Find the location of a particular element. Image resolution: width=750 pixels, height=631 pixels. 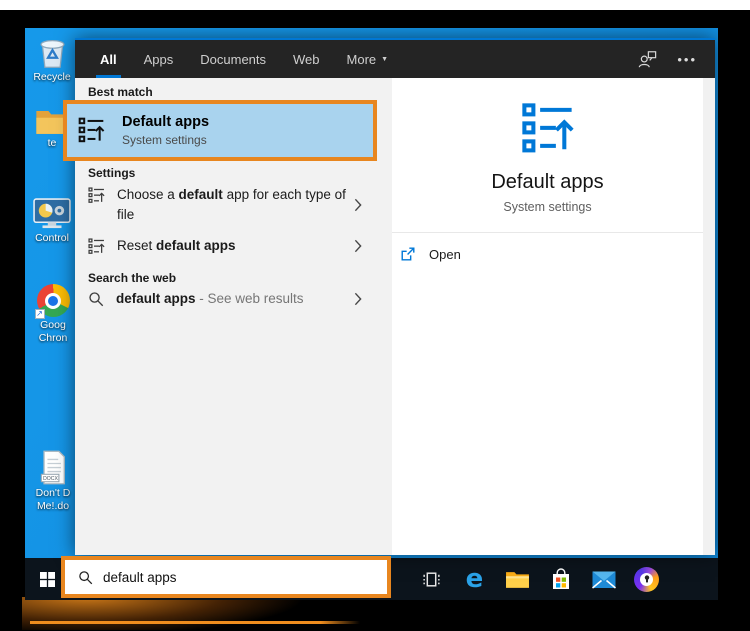

desktop-icon-control-panel: Control is located at coordinates (52, 221).